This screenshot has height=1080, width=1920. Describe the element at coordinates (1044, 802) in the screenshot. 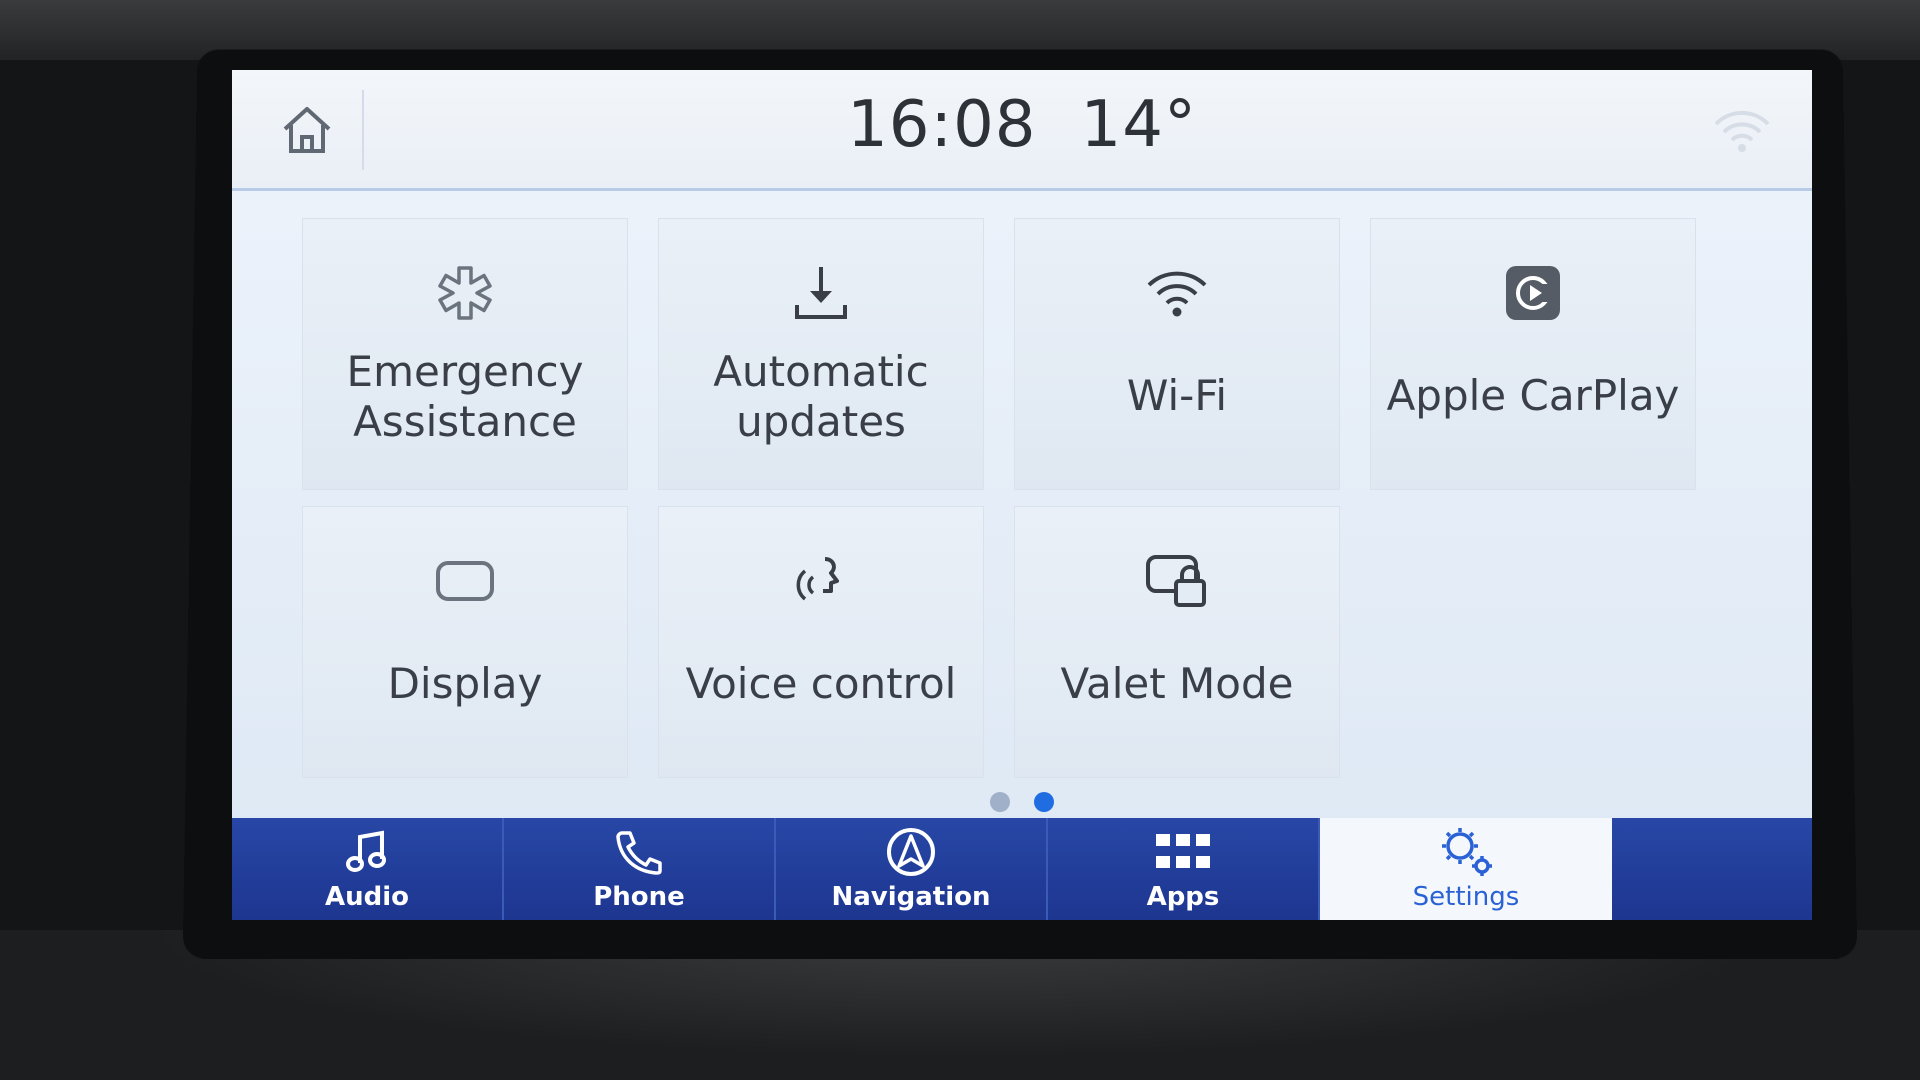

I see `page-dot-2-active` at that location.